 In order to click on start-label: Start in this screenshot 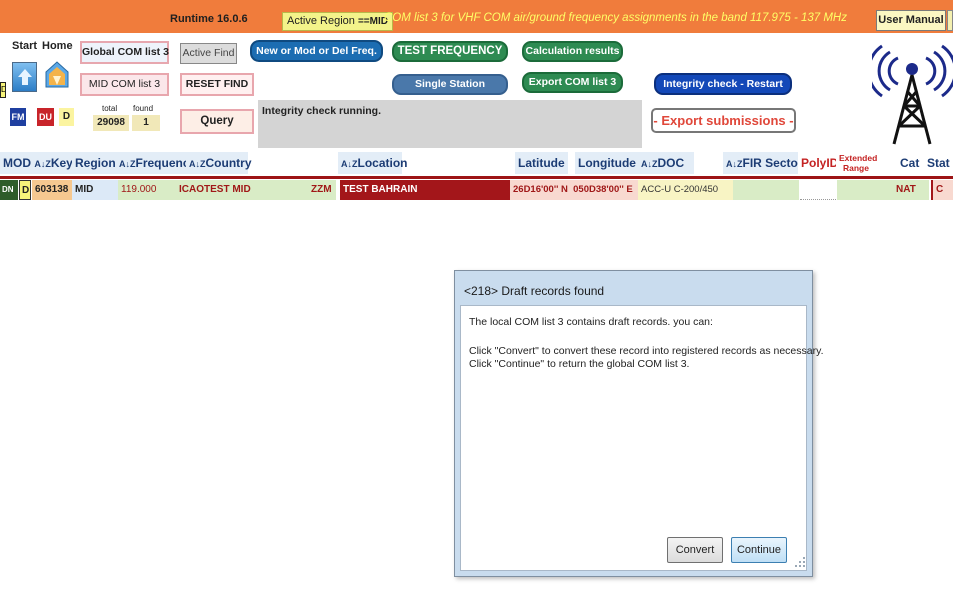, I will do `click(25, 46)`.